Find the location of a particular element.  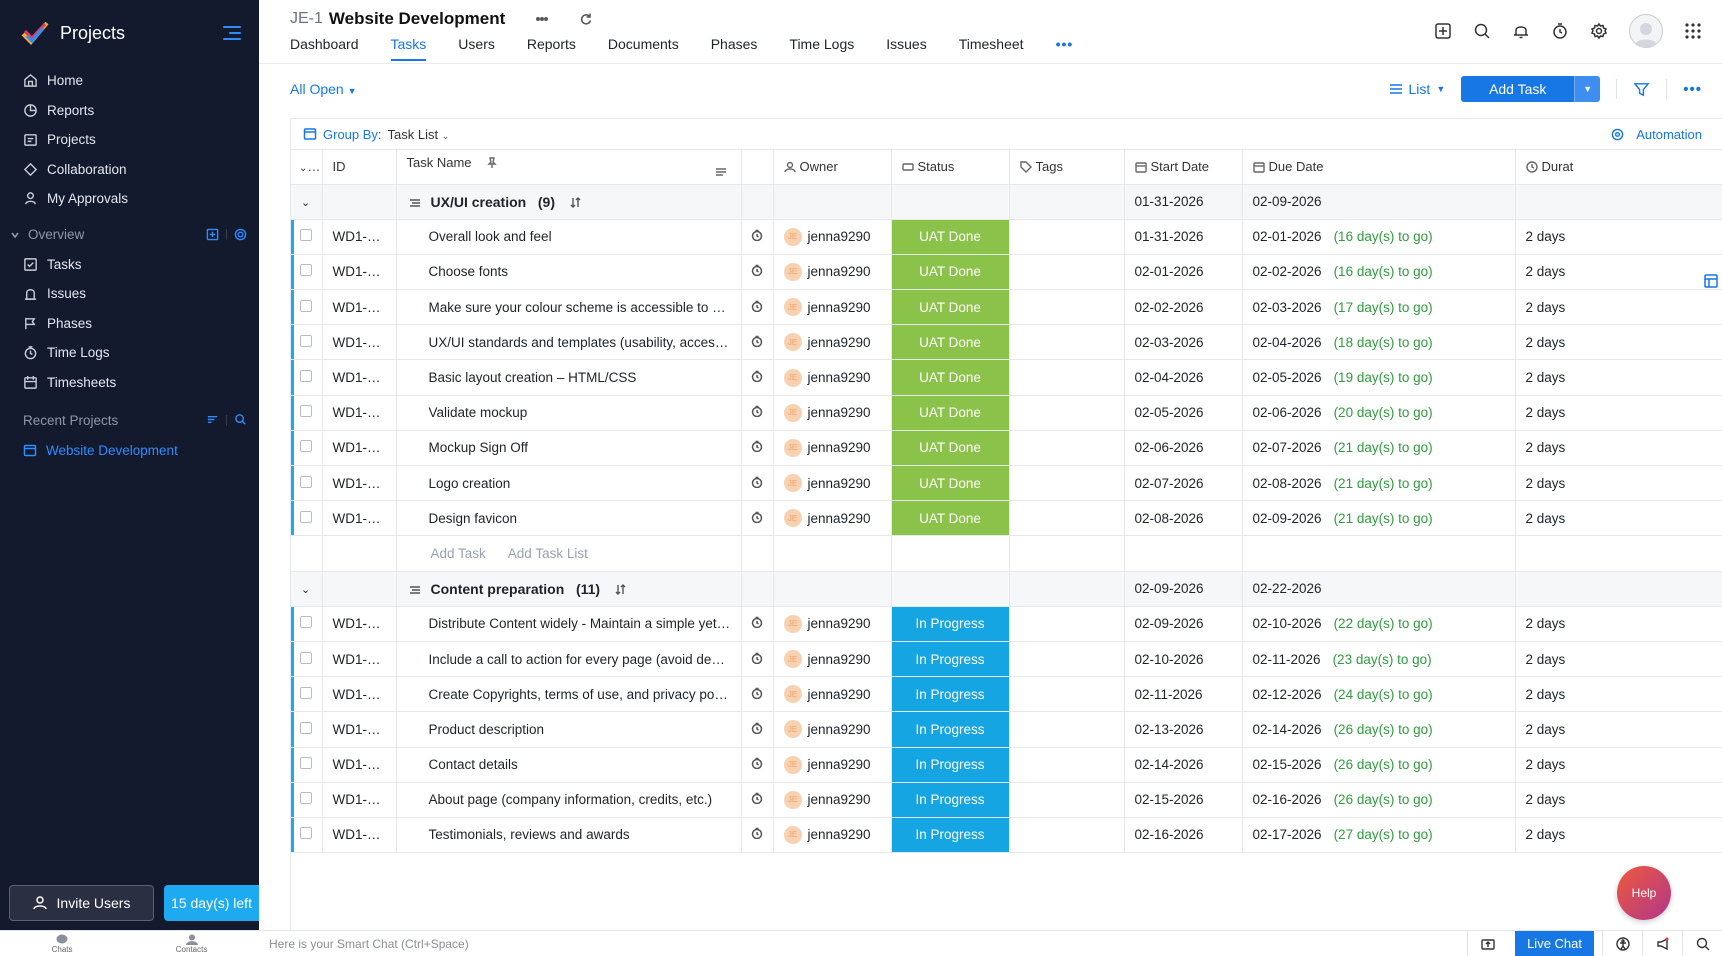

sort-icon is located at coordinates (620, 589).